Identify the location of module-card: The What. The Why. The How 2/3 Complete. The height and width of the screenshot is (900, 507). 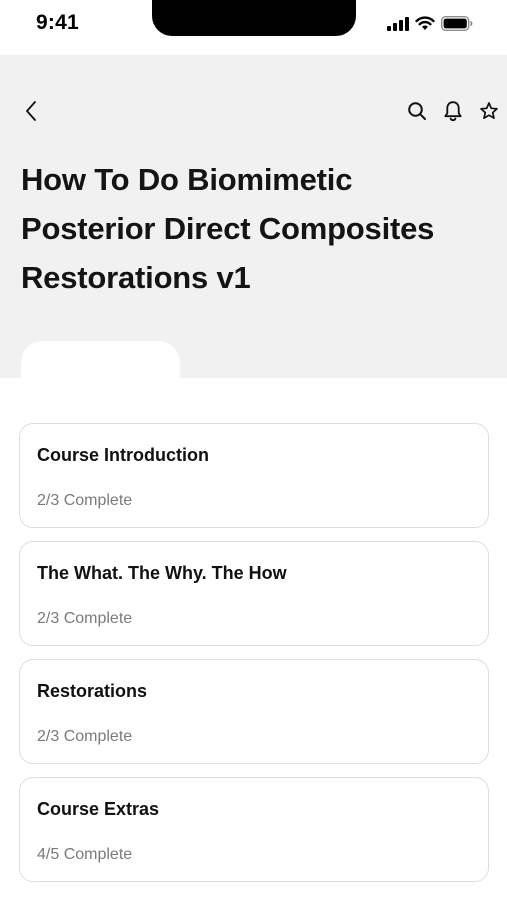
(254, 593).